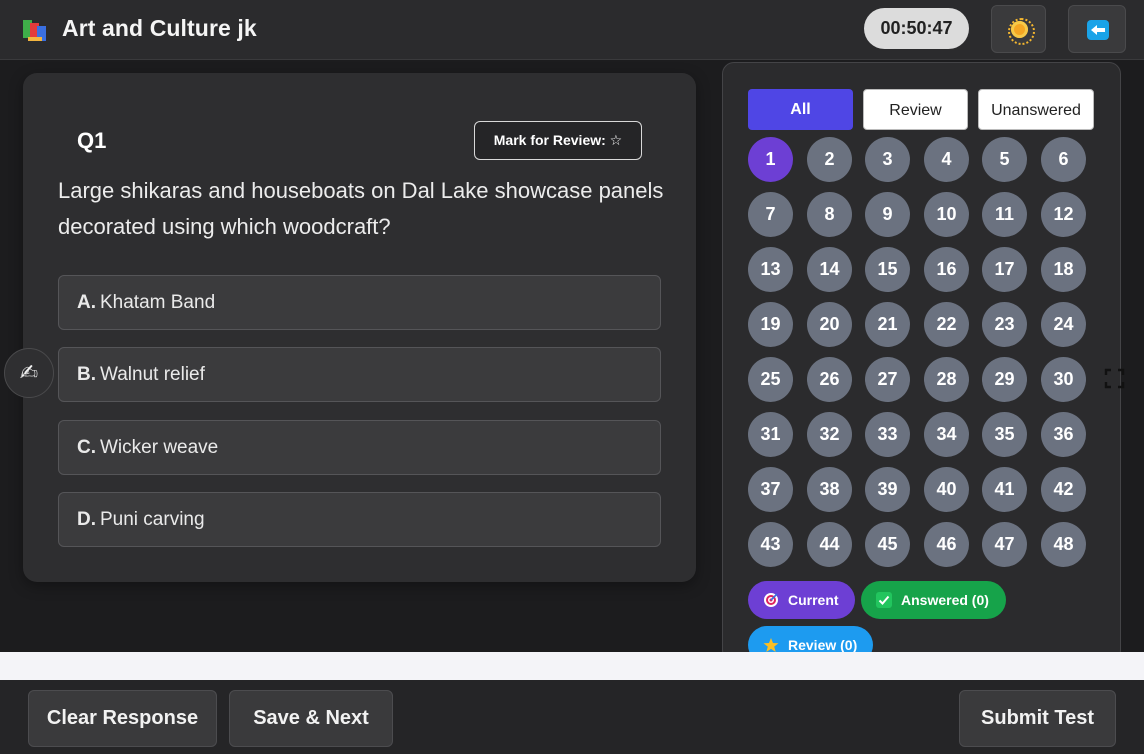  I want to click on question-nav-button-10: 10, so click(946, 214).